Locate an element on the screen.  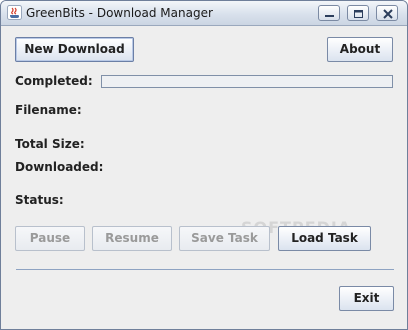
status-label: Status: is located at coordinates (39, 200).